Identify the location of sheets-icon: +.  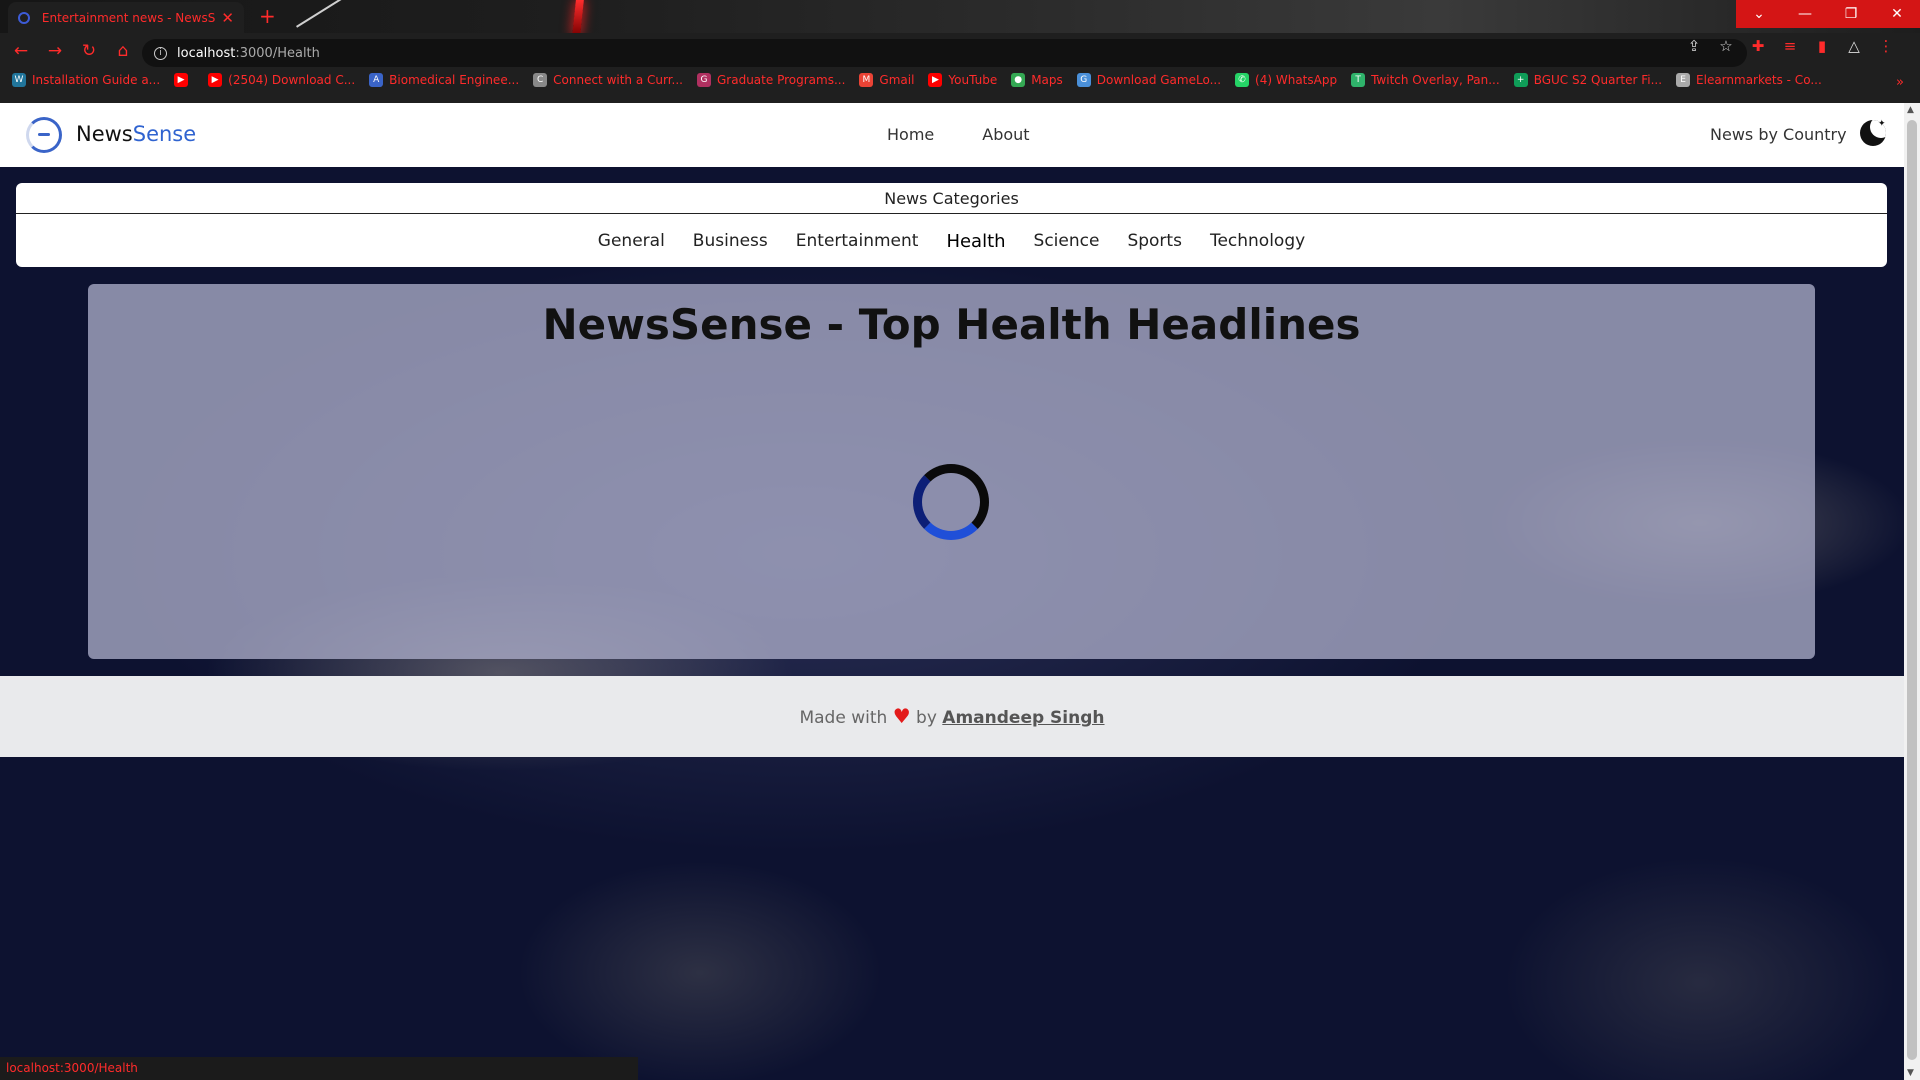
(1520, 80).